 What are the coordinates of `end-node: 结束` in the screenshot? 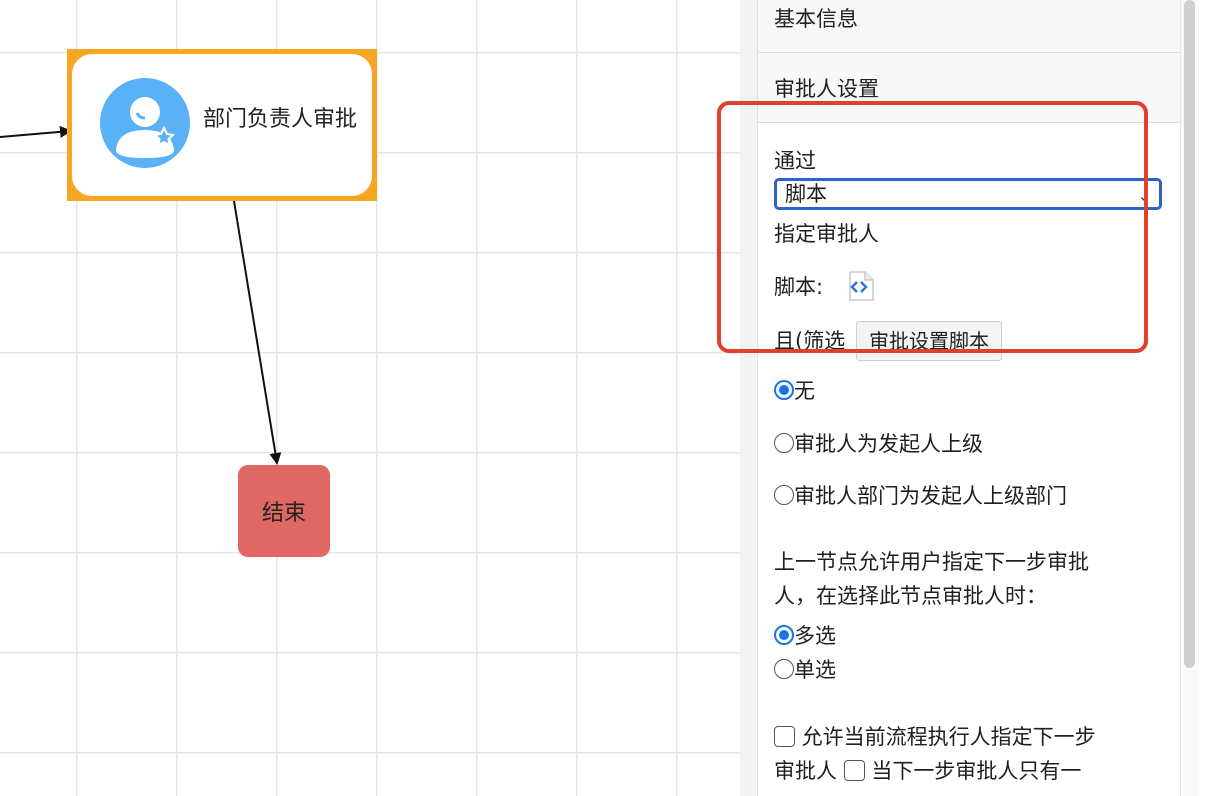 It's located at (284, 511).